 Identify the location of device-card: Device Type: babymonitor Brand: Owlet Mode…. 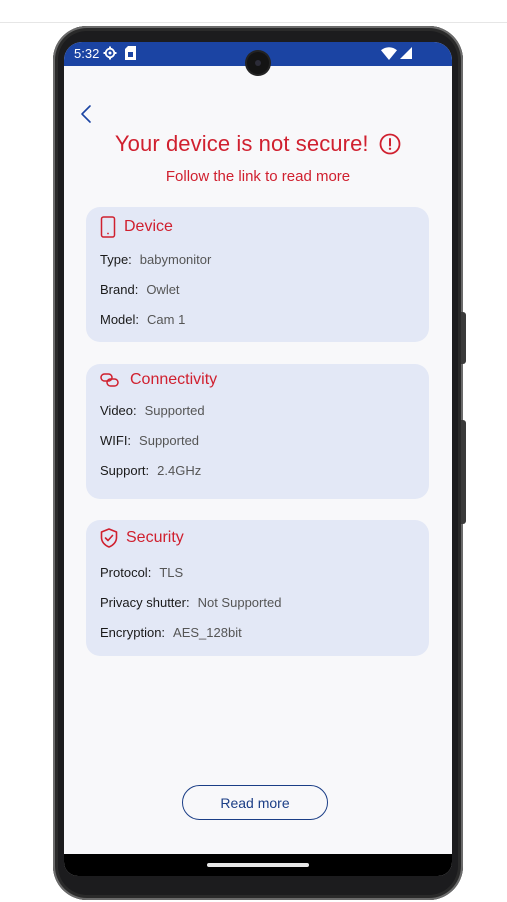
(257, 274).